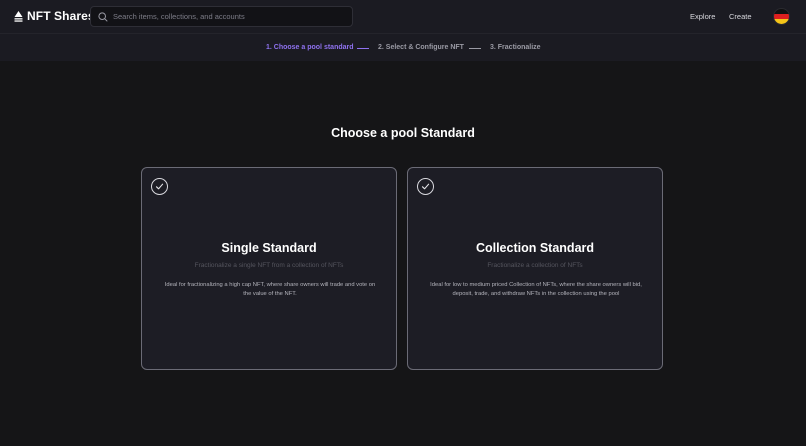 This screenshot has width=806, height=446. I want to click on nav-create-link: Create, so click(740, 16).